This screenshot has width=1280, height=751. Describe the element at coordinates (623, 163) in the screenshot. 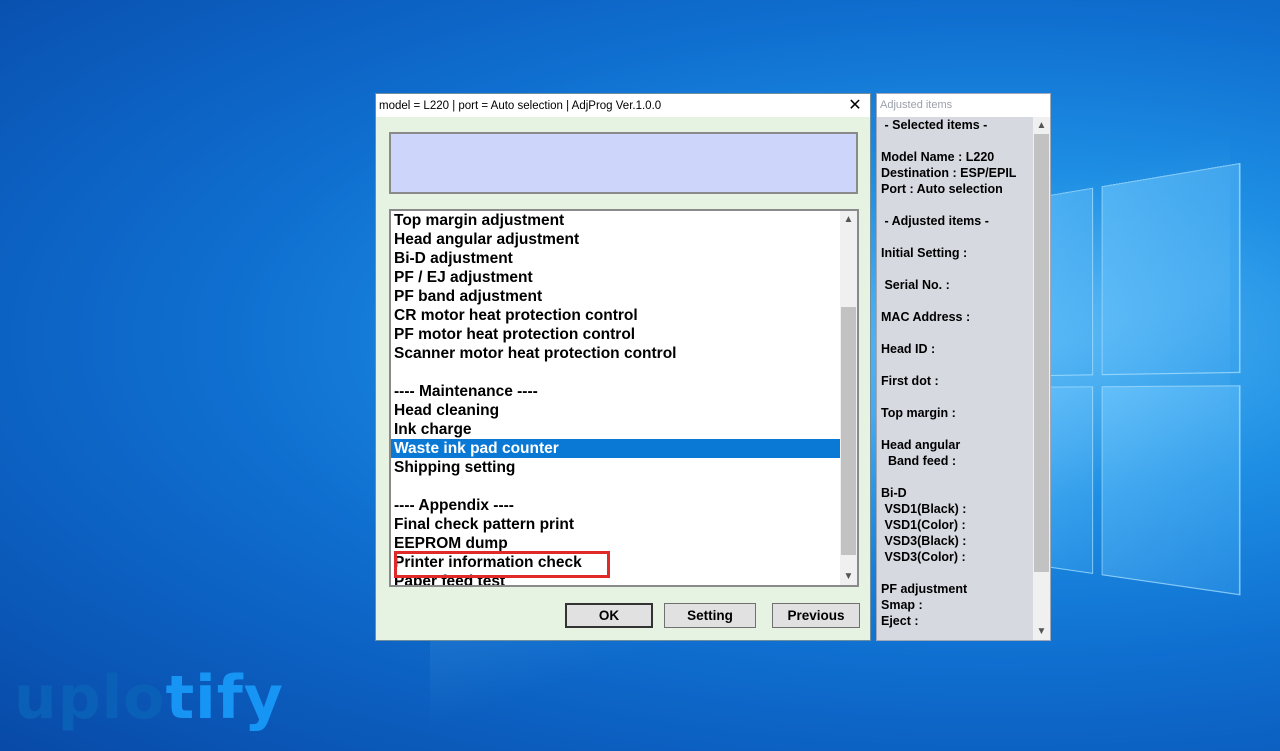

I see `message-box` at that location.